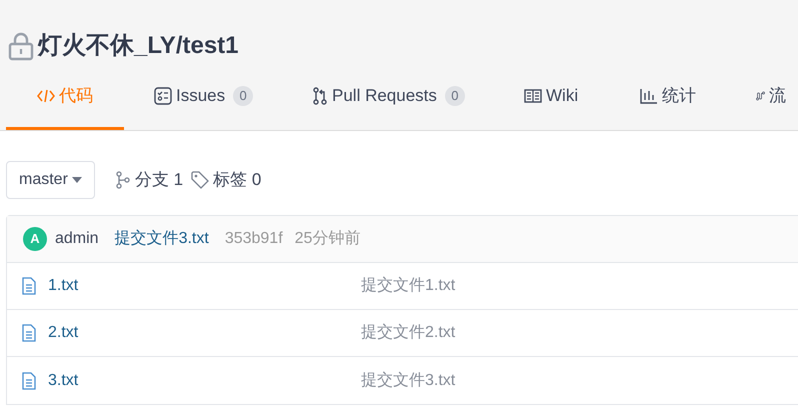 The width and height of the screenshot is (798, 420). What do you see at coordinates (63, 380) in the screenshot?
I see `file-link: 3.txt` at bounding box center [63, 380].